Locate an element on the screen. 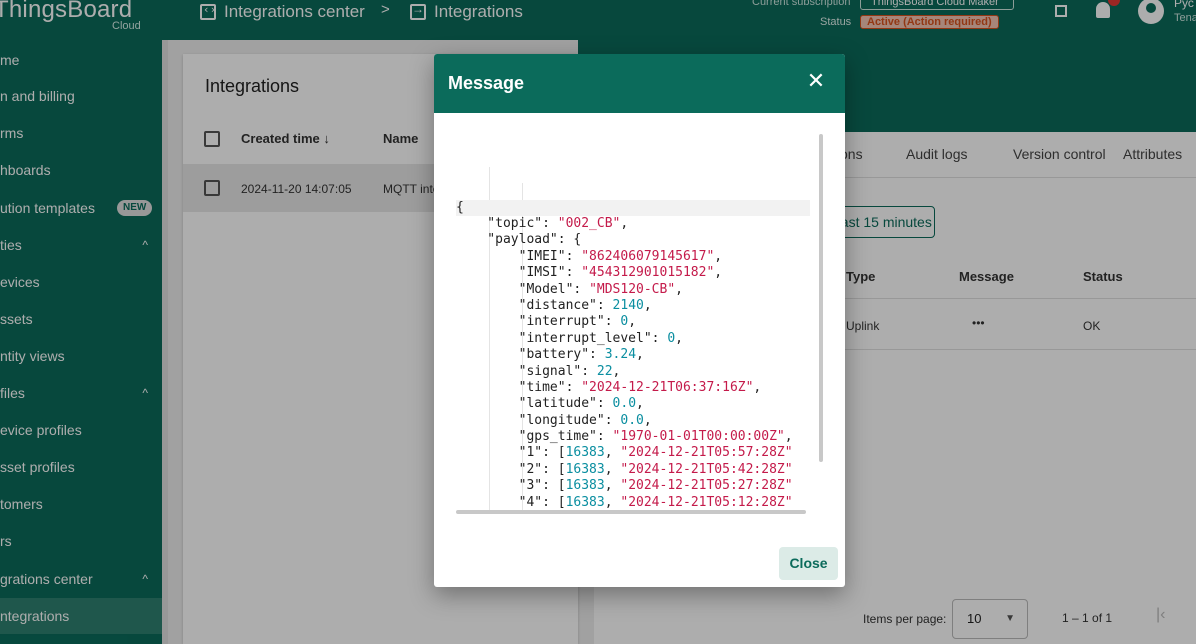 The image size is (1196, 644). code-line: "interrupt": 0, is located at coordinates (633, 322).